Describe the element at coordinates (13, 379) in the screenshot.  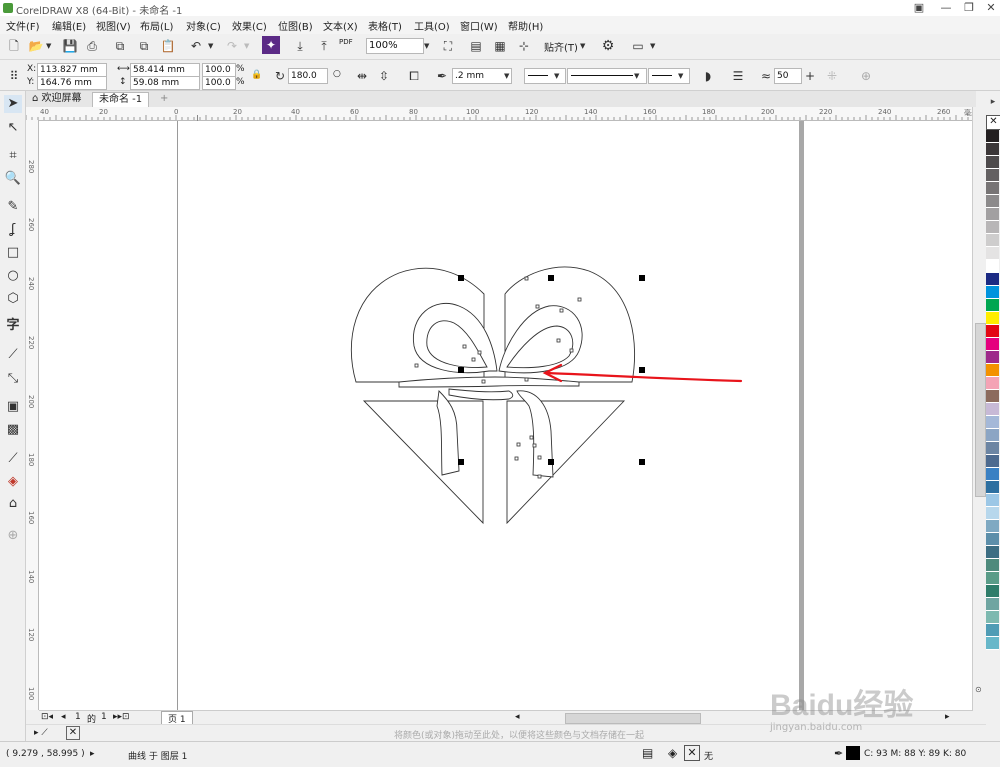
I see `connector-tool-icon: ⤡` at that location.